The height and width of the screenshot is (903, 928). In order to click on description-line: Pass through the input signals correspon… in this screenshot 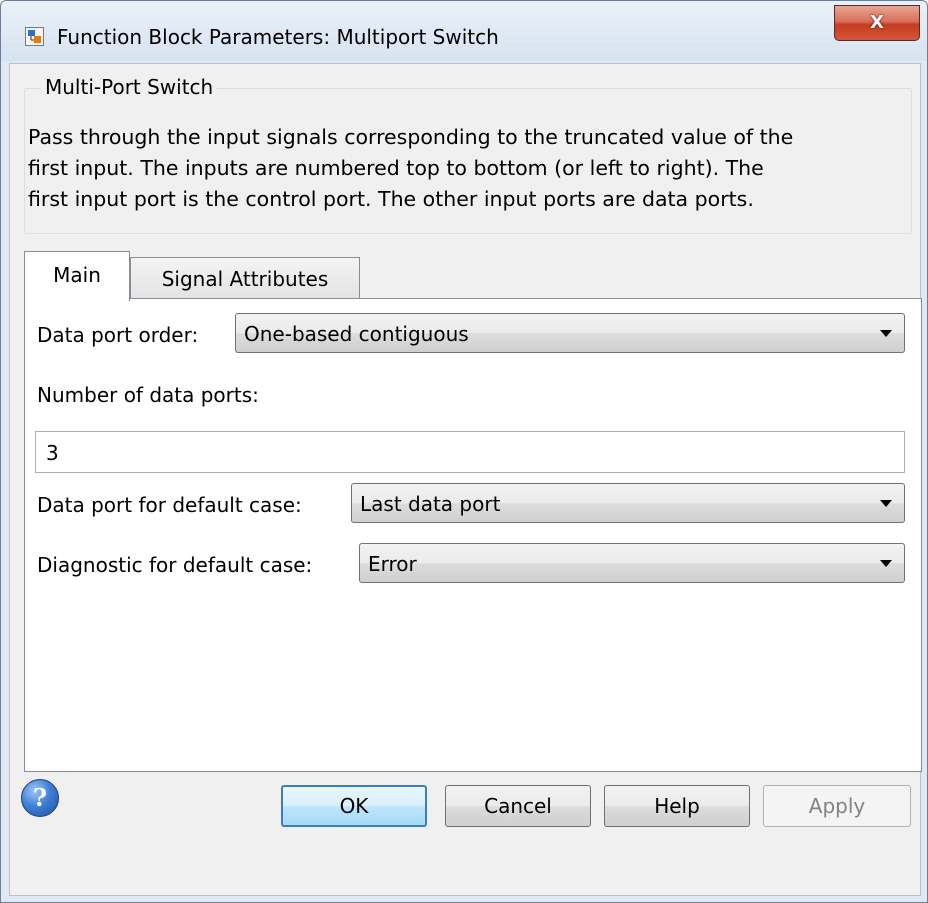, I will do `click(411, 137)`.